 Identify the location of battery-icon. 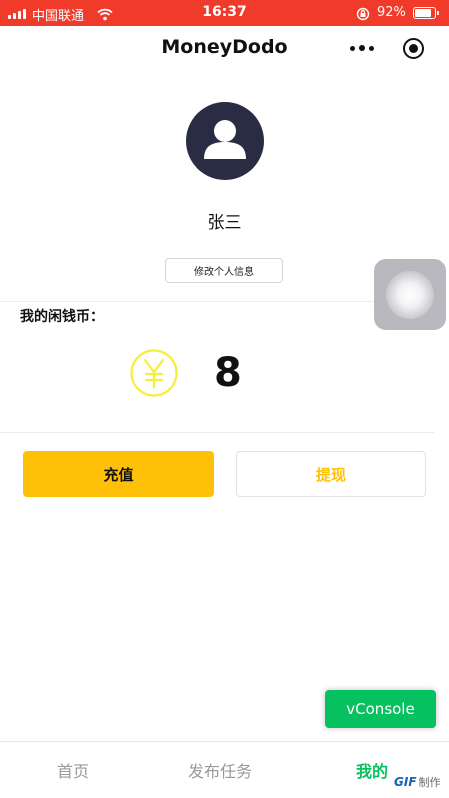
(426, 13).